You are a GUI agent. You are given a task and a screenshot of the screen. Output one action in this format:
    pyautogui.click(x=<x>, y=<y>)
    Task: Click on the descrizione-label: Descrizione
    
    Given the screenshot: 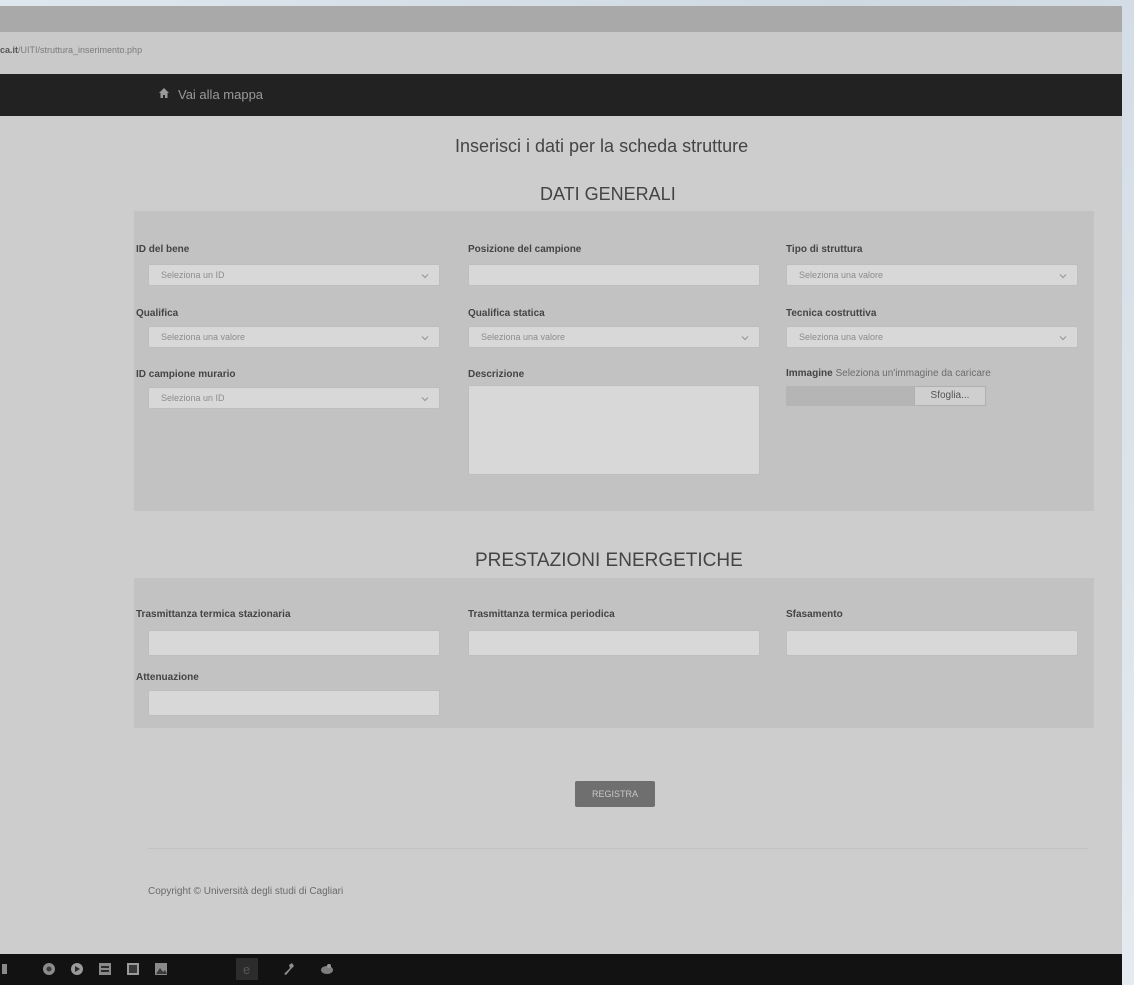 What is the action you would take?
    pyautogui.click(x=496, y=374)
    